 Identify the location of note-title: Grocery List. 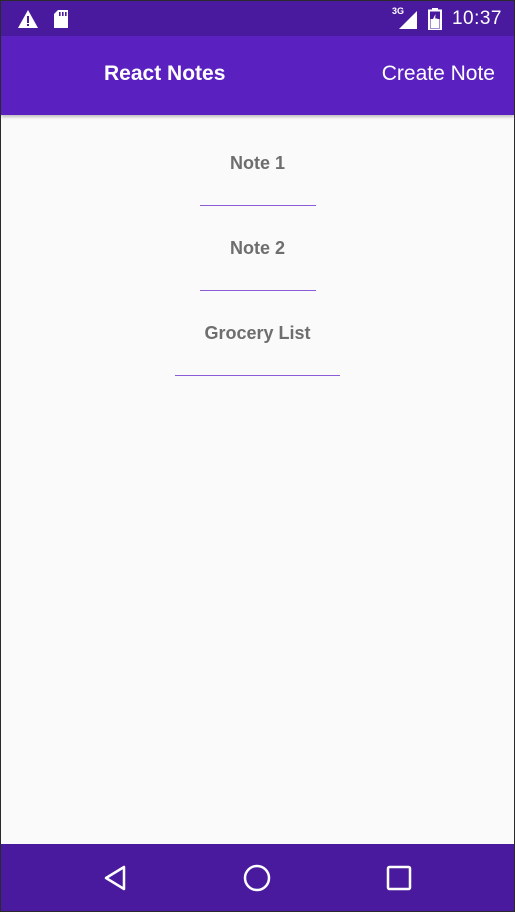
(257, 333).